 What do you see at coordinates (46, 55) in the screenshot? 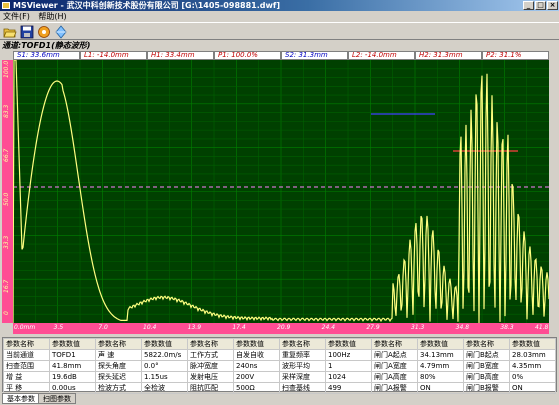
I see `readout-s1: S1: 33.6mm` at bounding box center [46, 55].